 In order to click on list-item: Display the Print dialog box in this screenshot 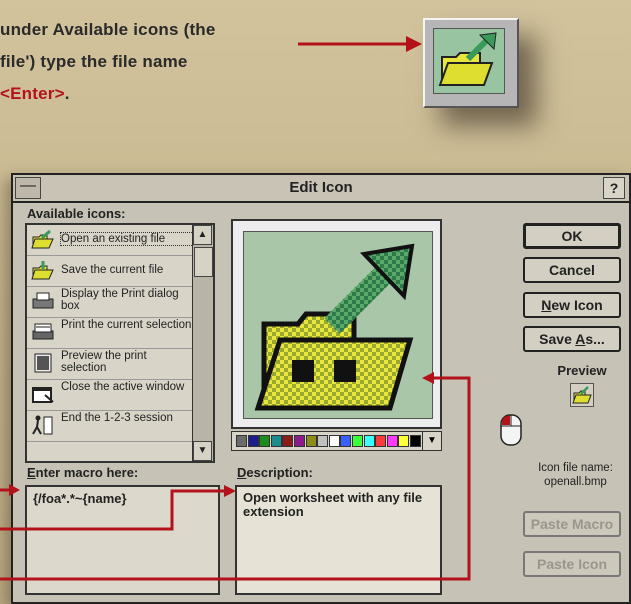, I will do `click(110, 302)`.